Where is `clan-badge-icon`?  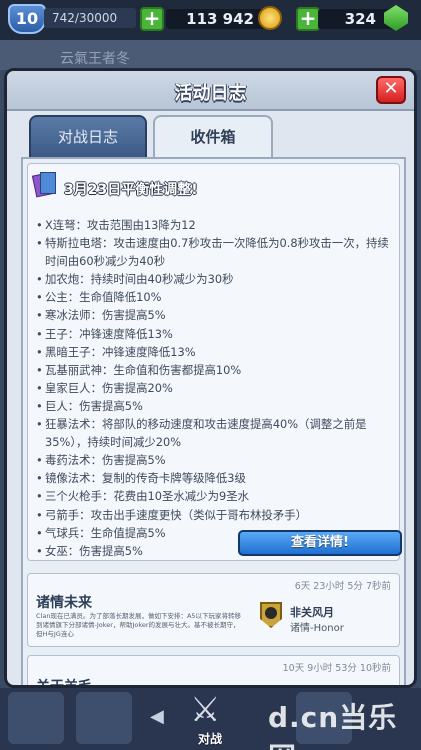 clan-badge-icon is located at coordinates (271, 615).